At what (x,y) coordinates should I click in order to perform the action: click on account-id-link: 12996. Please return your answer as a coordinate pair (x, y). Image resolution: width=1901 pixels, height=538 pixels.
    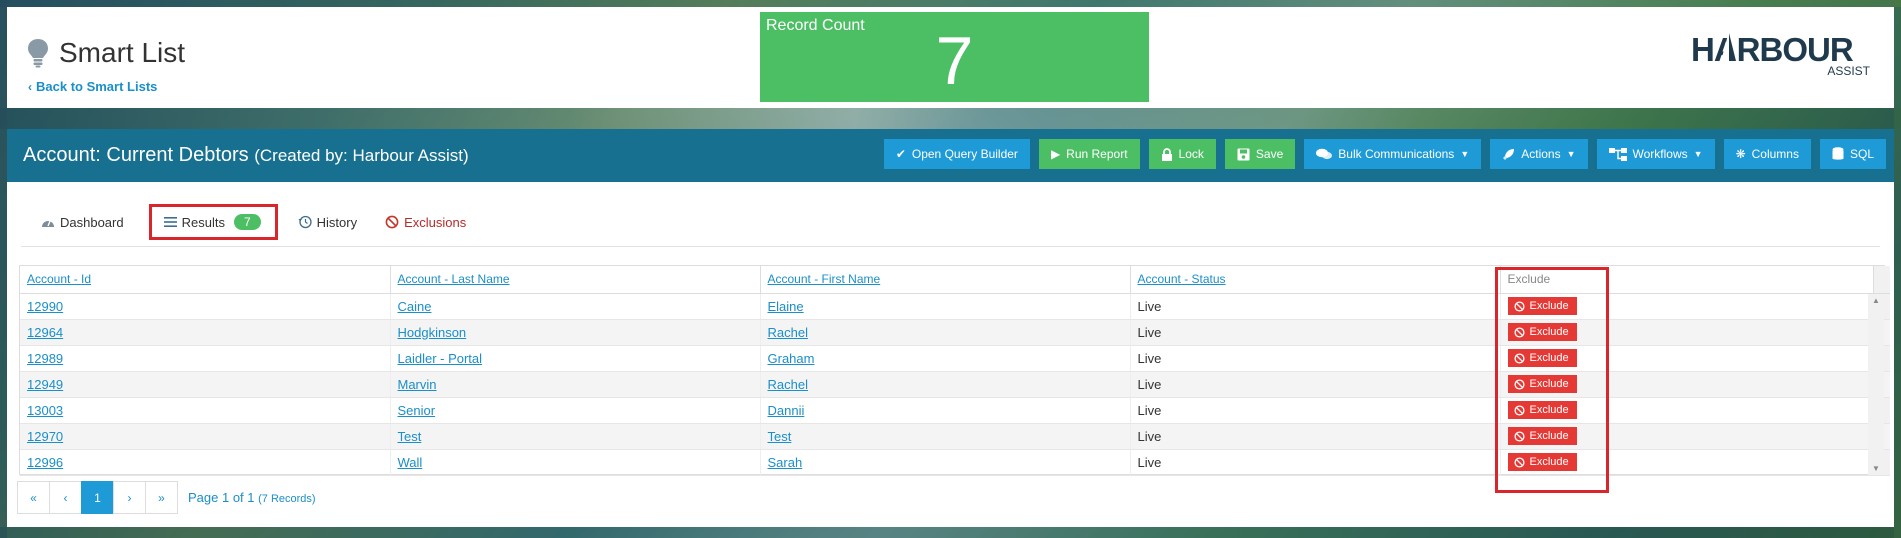
    Looking at the image, I should click on (45, 462).